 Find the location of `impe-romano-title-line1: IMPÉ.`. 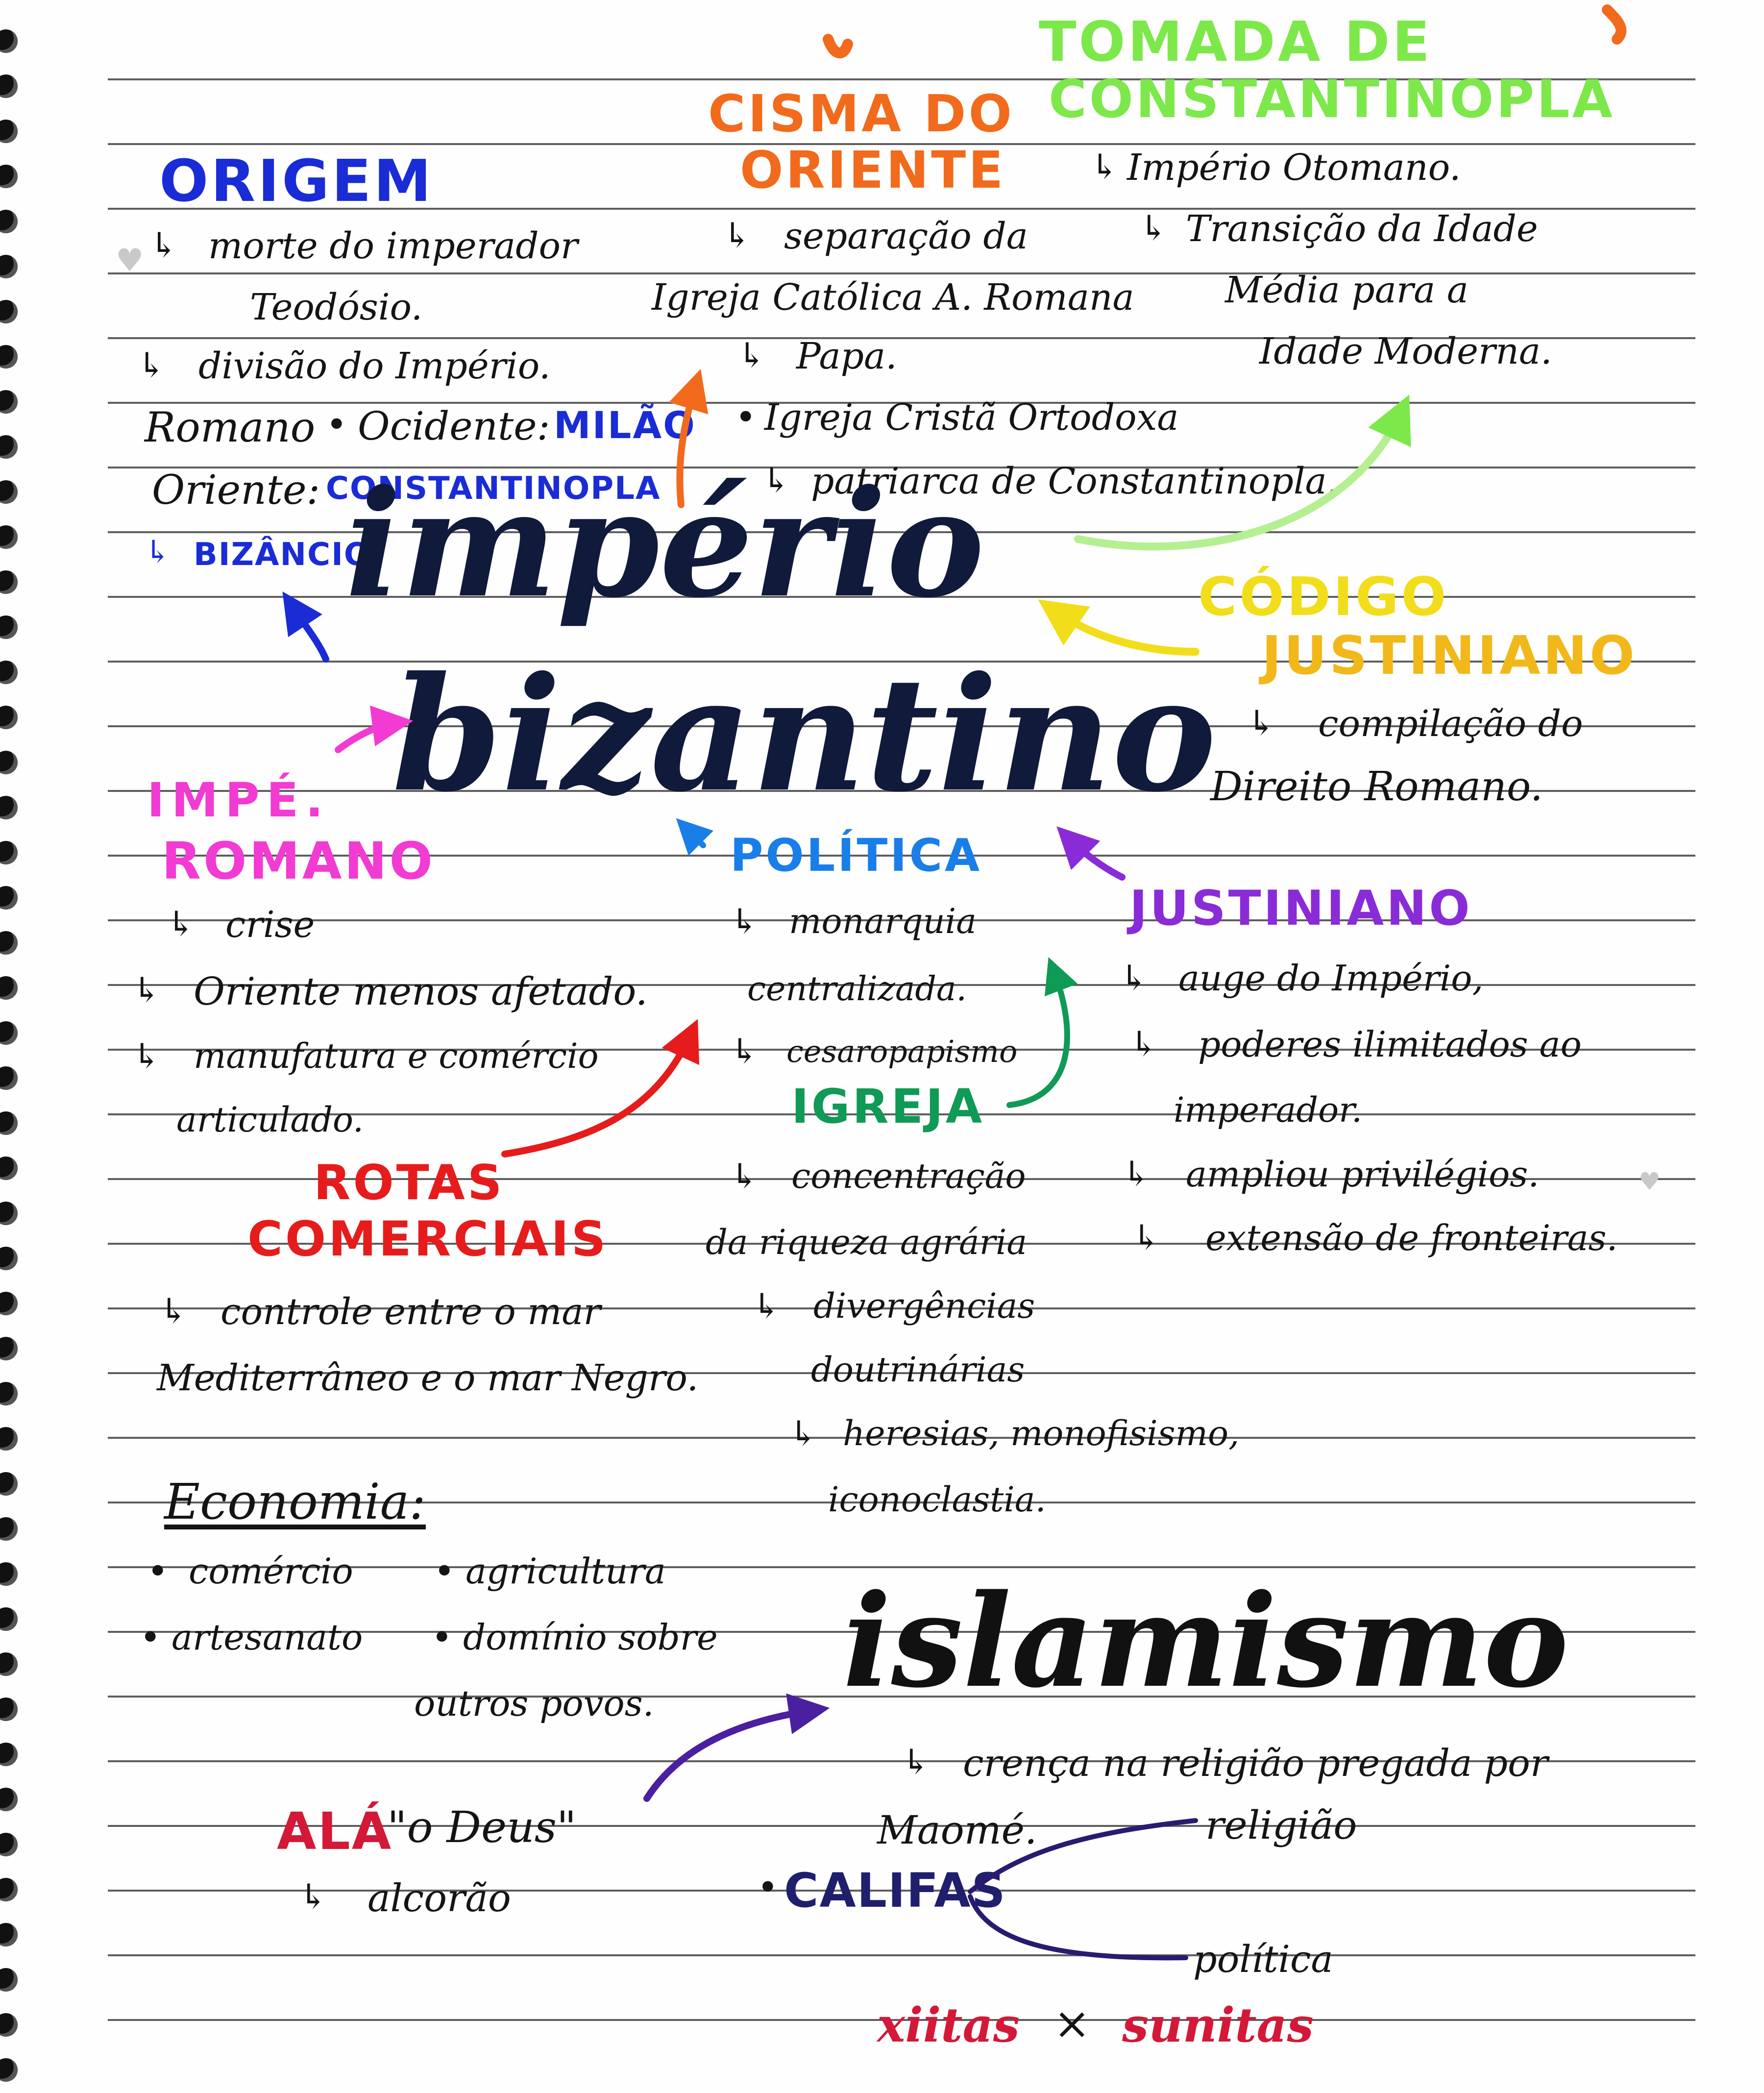

impe-romano-title-line1: IMPÉ. is located at coordinates (238, 800).